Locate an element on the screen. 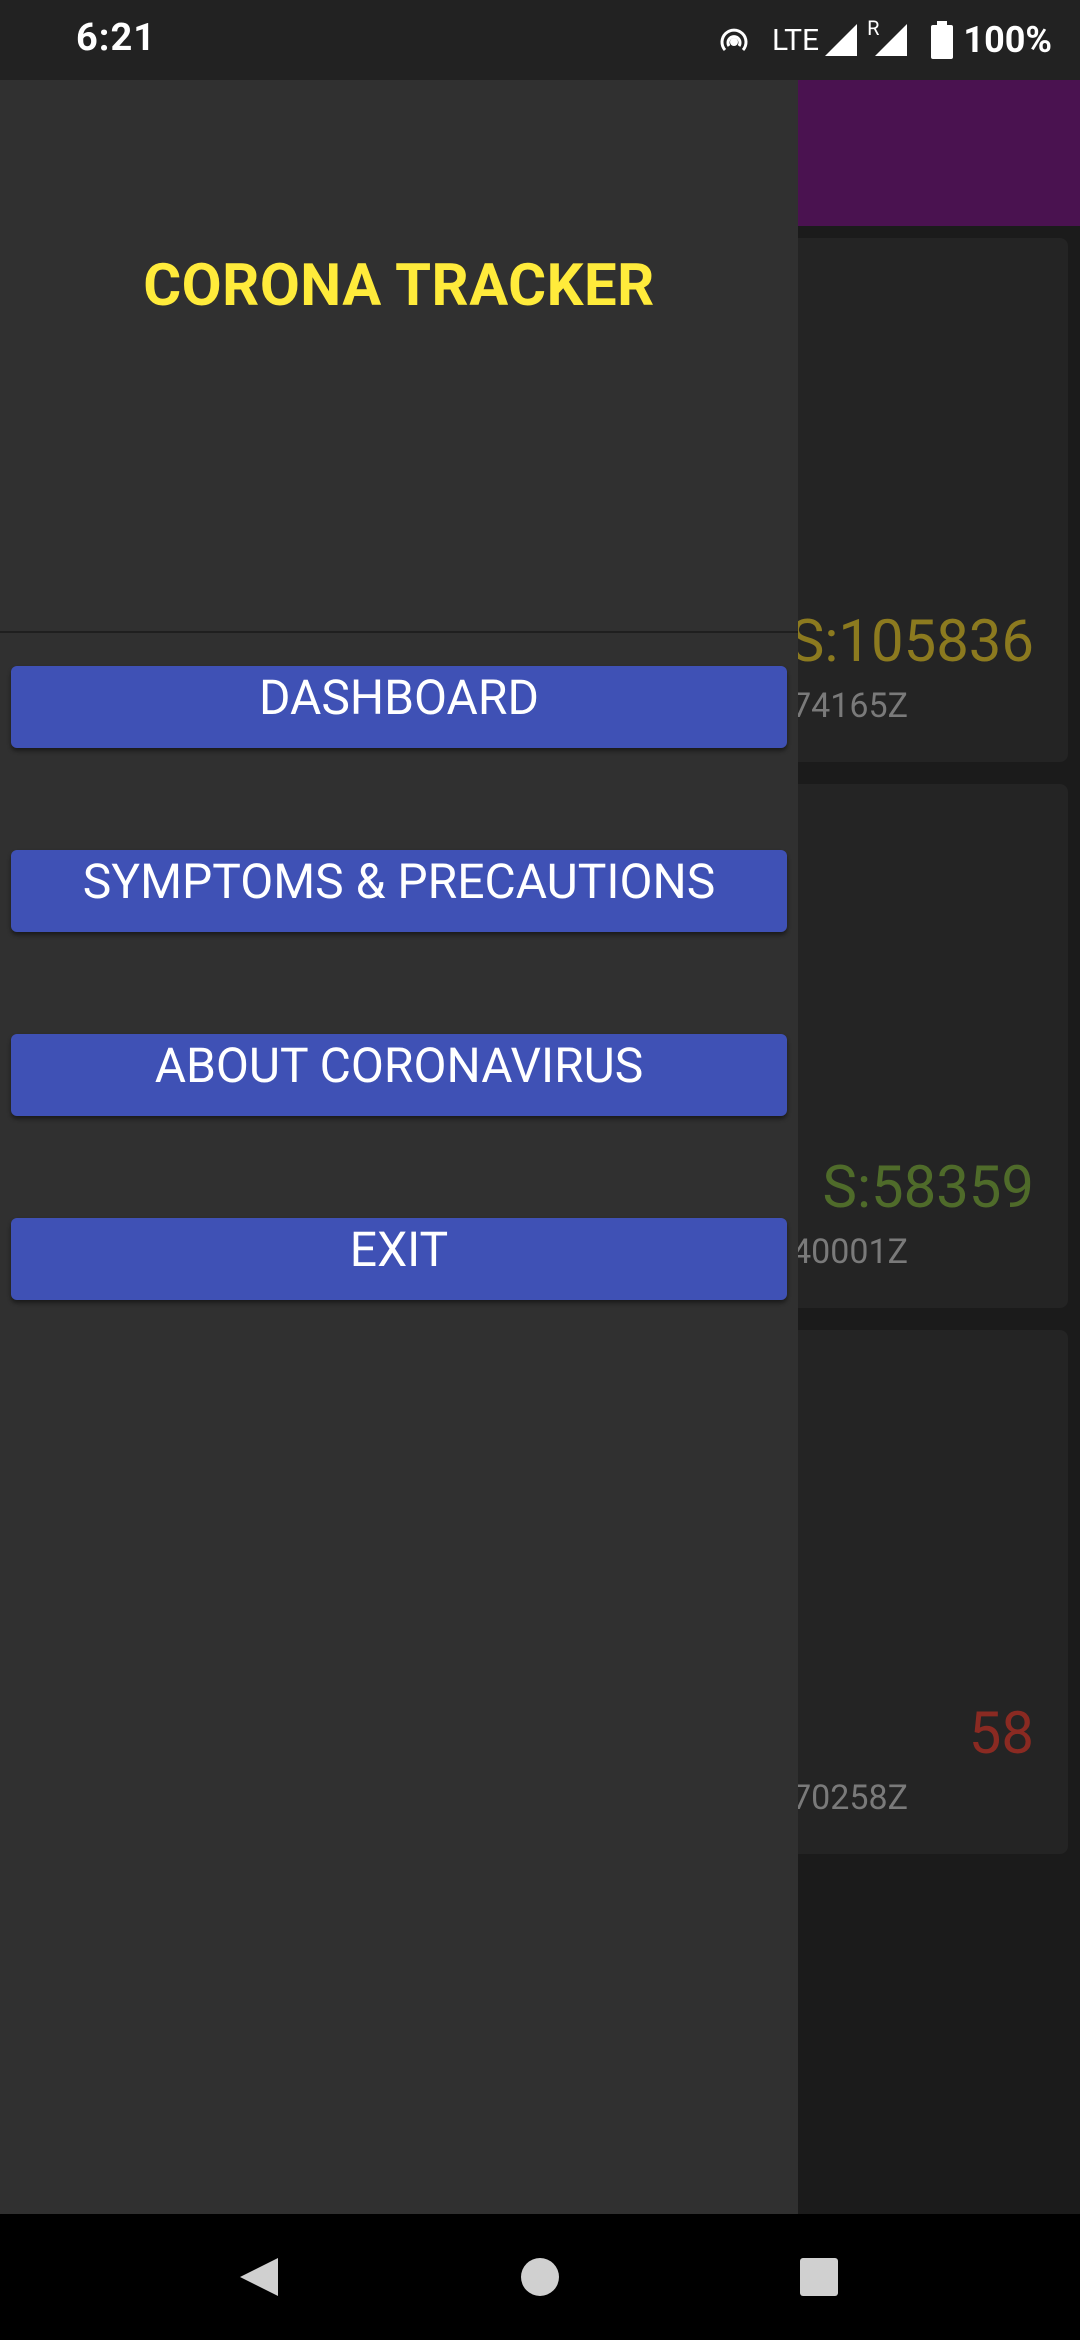 This screenshot has width=1080, height=2340. symptoms-precautions-button: SYMPTOMS & PRECAUTIONS is located at coordinates (399, 891).